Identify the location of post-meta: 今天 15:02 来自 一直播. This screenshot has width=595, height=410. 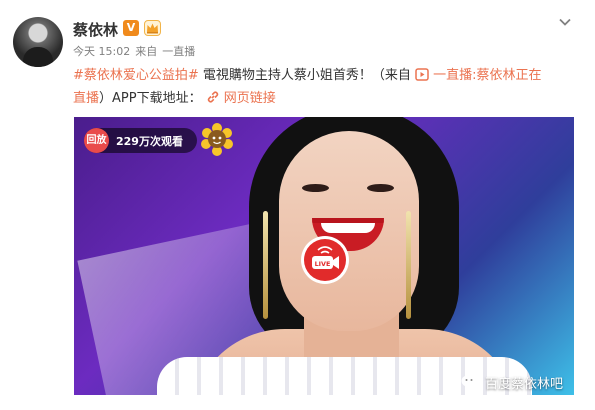
(136, 51).